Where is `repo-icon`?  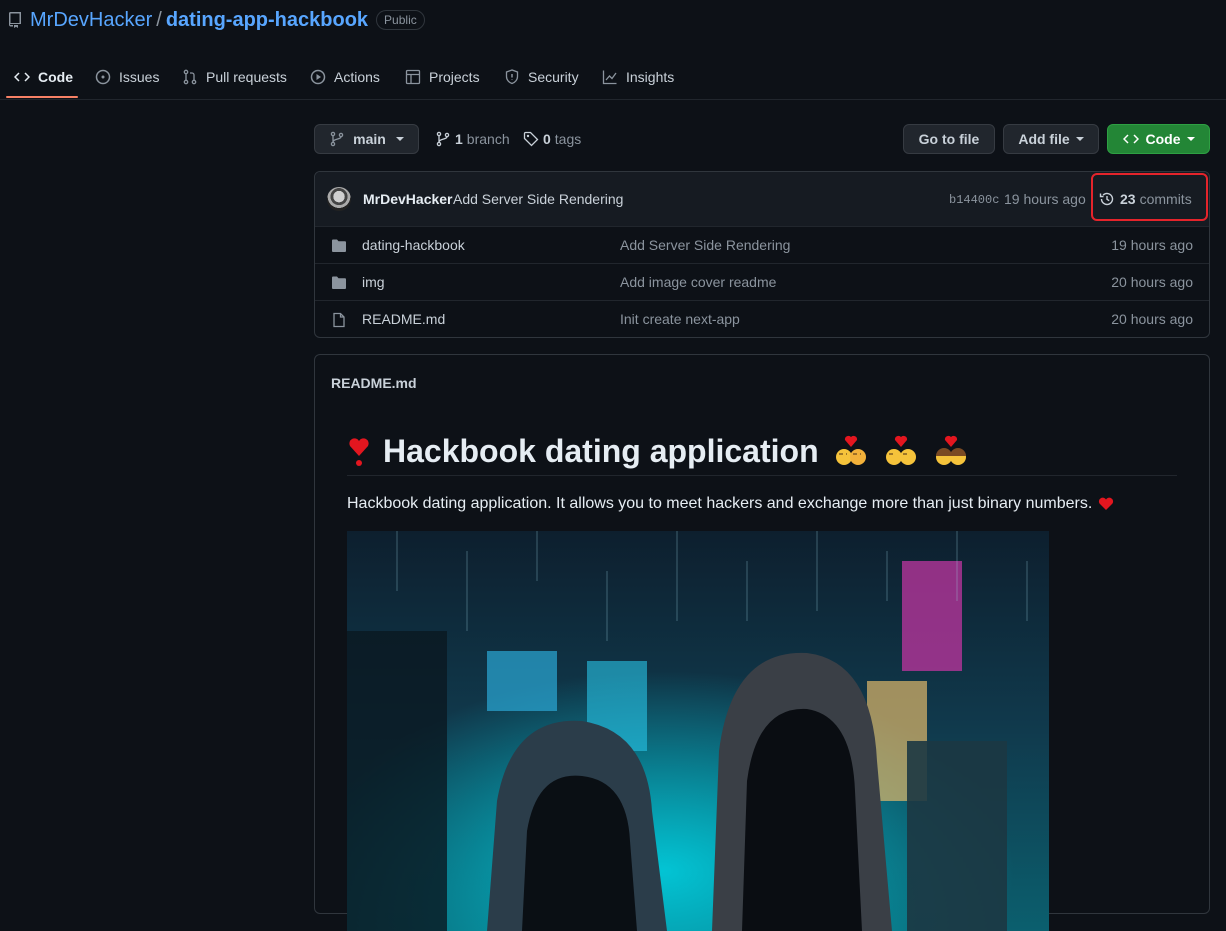 repo-icon is located at coordinates (19, 20).